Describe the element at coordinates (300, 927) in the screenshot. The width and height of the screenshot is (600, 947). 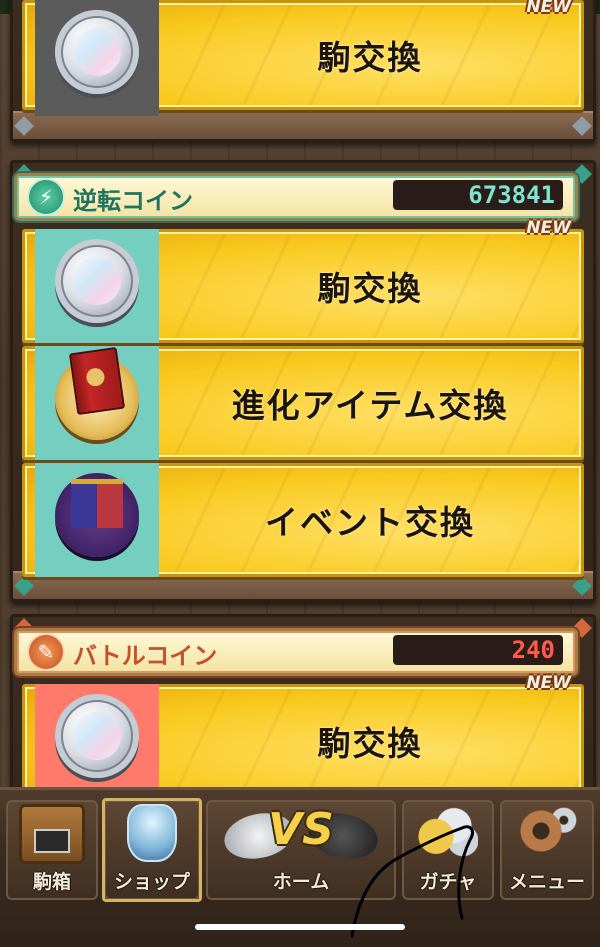
I see `home-indicator` at that location.